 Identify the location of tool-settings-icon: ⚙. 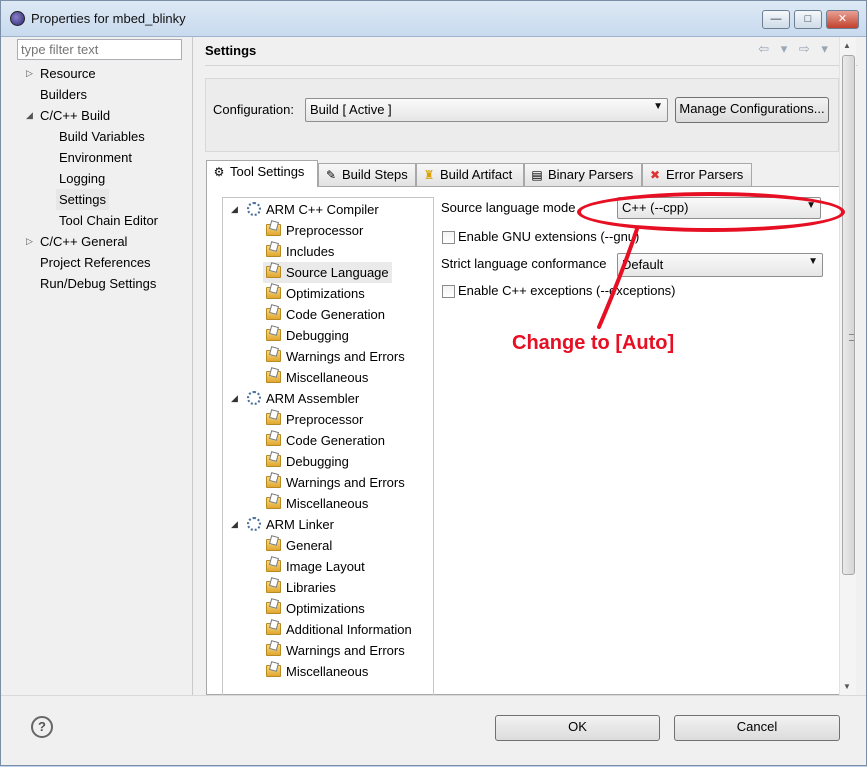
(219, 172).